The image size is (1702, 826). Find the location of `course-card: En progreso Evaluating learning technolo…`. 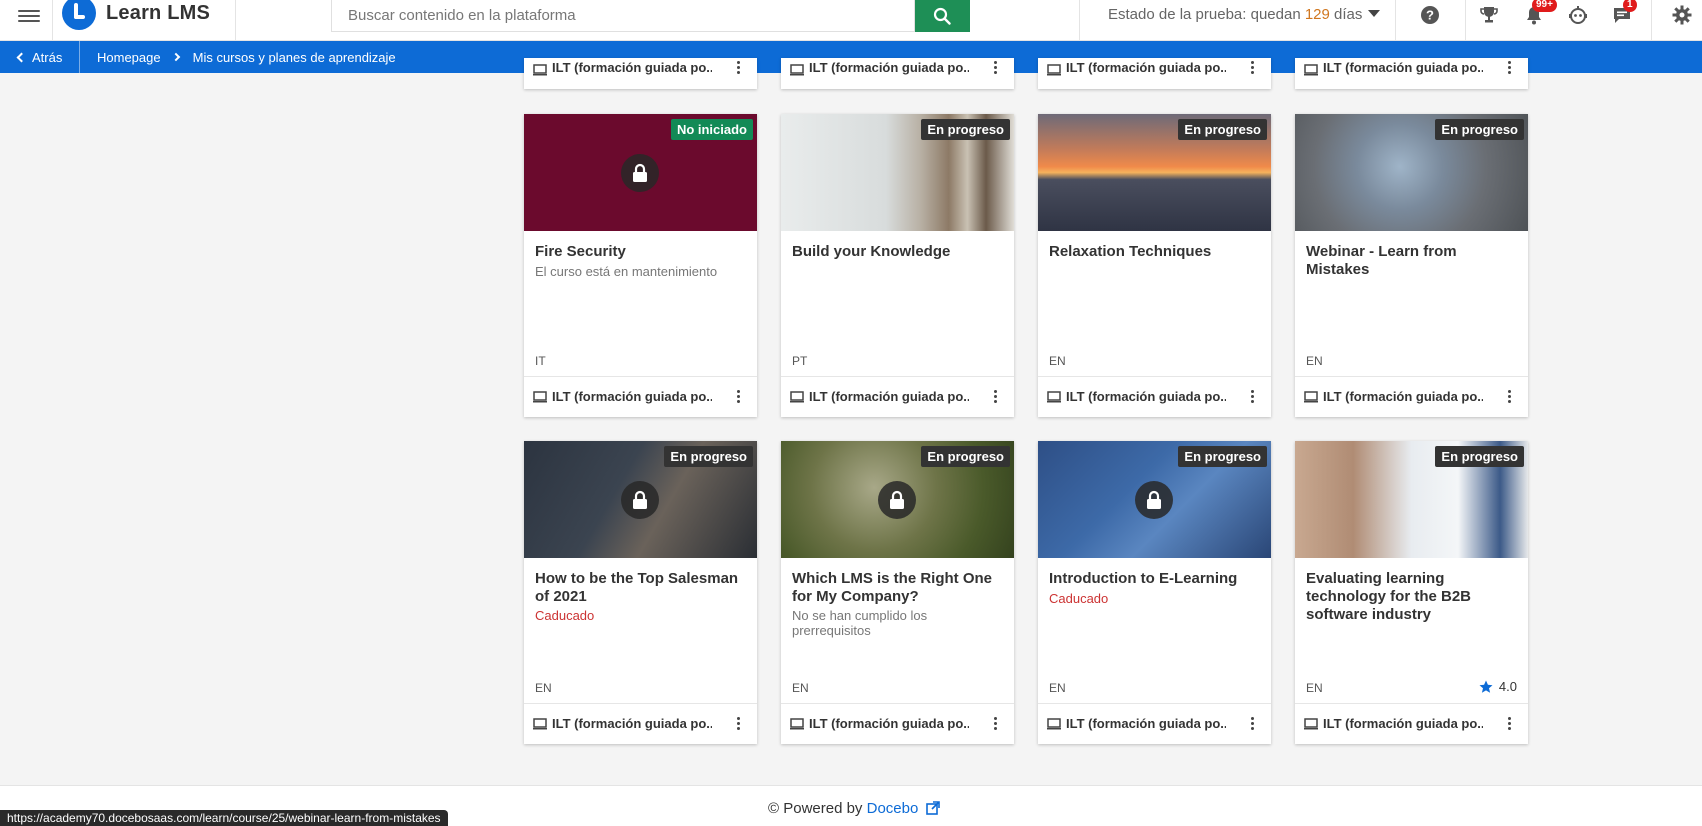

course-card: En progreso Evaluating learning technolo… is located at coordinates (1411, 592).